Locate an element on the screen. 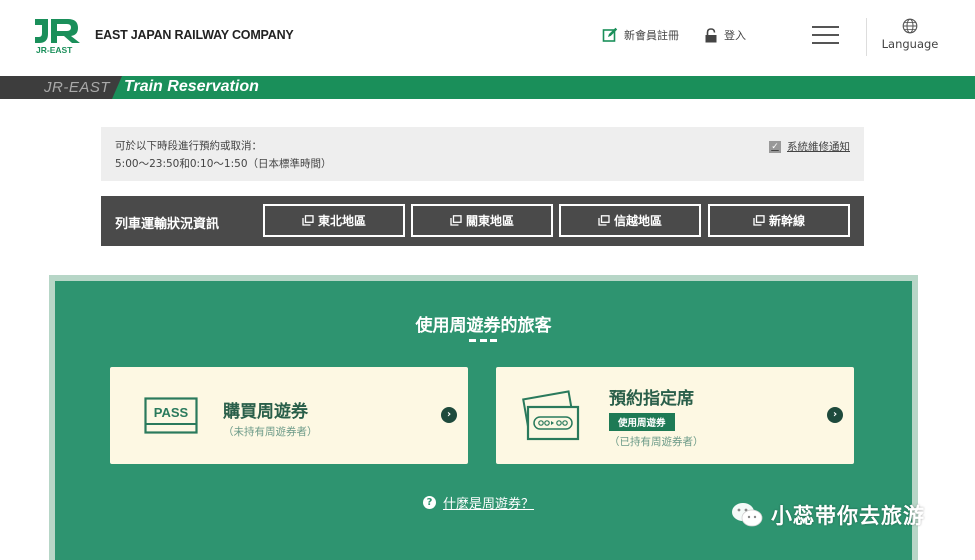 Image resolution: width=975 pixels, height=560 pixels. logo-text: JR-EAST is located at coordinates (54, 50).